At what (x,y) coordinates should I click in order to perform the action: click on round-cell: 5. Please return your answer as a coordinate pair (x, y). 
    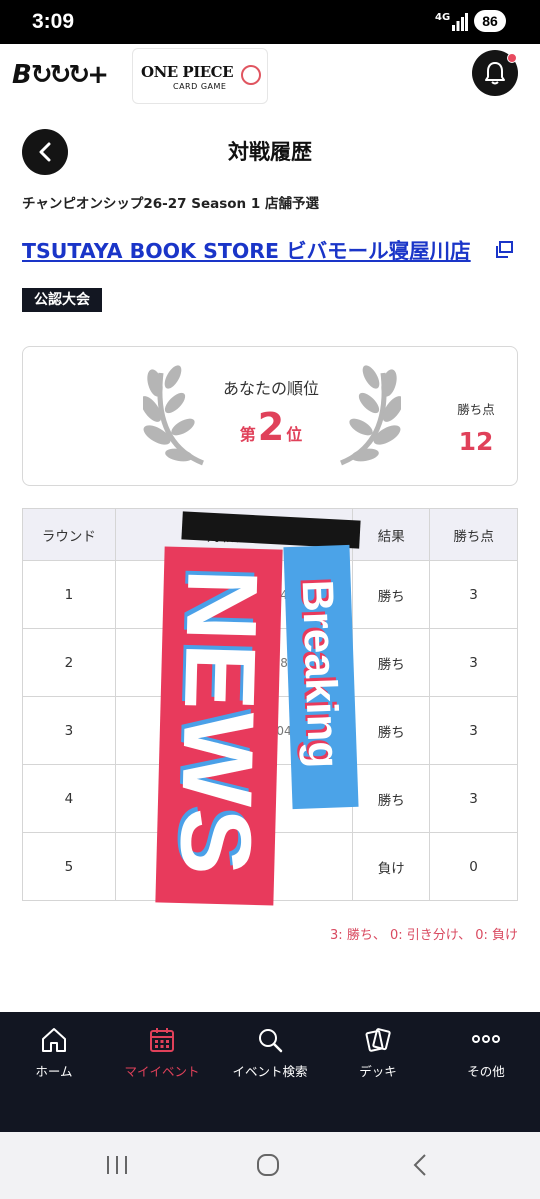
    Looking at the image, I should click on (69, 866).